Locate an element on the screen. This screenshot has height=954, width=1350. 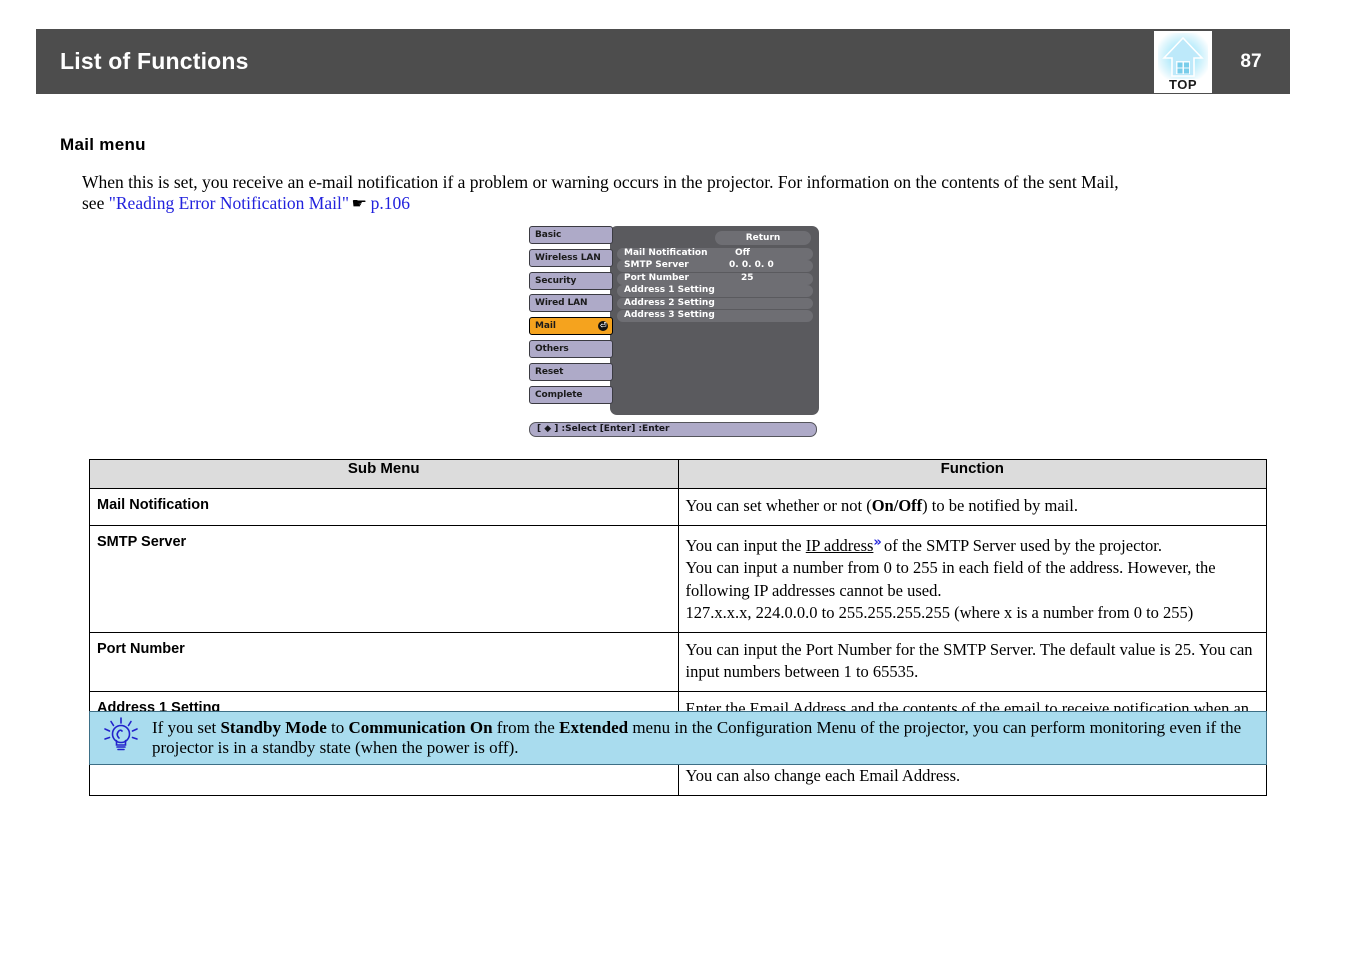
ip-address-glossary-link: IP address is located at coordinates (840, 545).